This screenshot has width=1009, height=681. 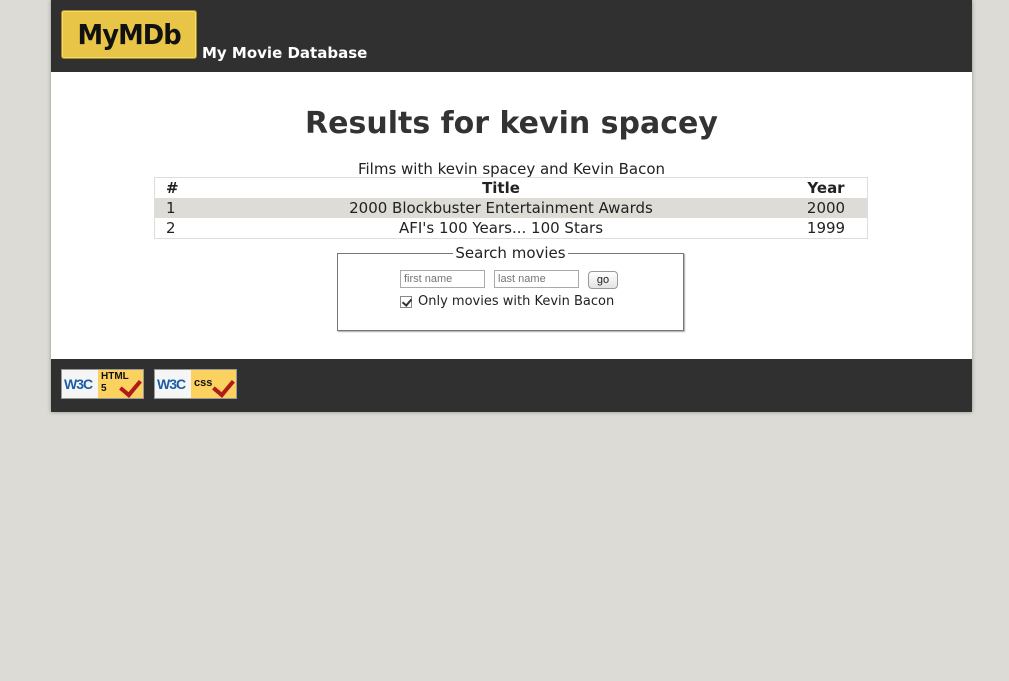 What do you see at coordinates (516, 301) in the screenshot?
I see `bacon-checkbox-label: Only movies with Kevin Bacon` at bounding box center [516, 301].